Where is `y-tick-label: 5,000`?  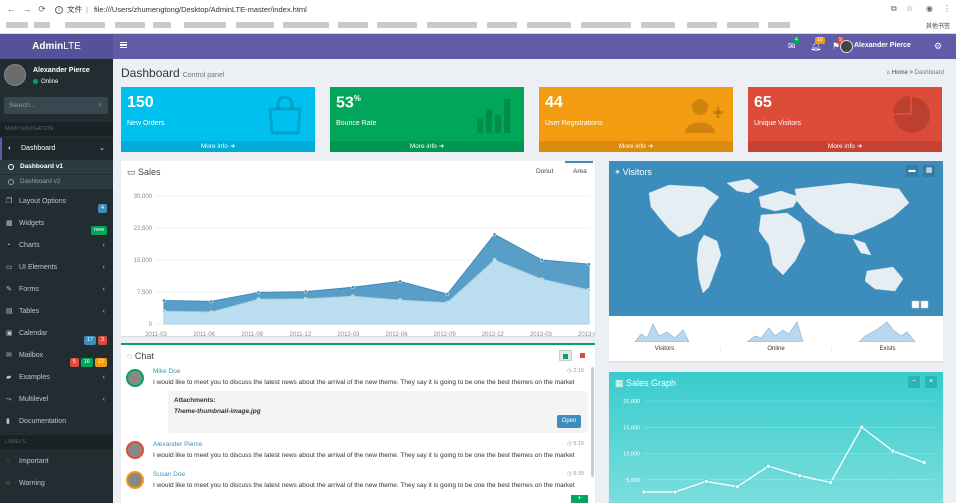 y-tick-label: 5,000 is located at coordinates (633, 481).